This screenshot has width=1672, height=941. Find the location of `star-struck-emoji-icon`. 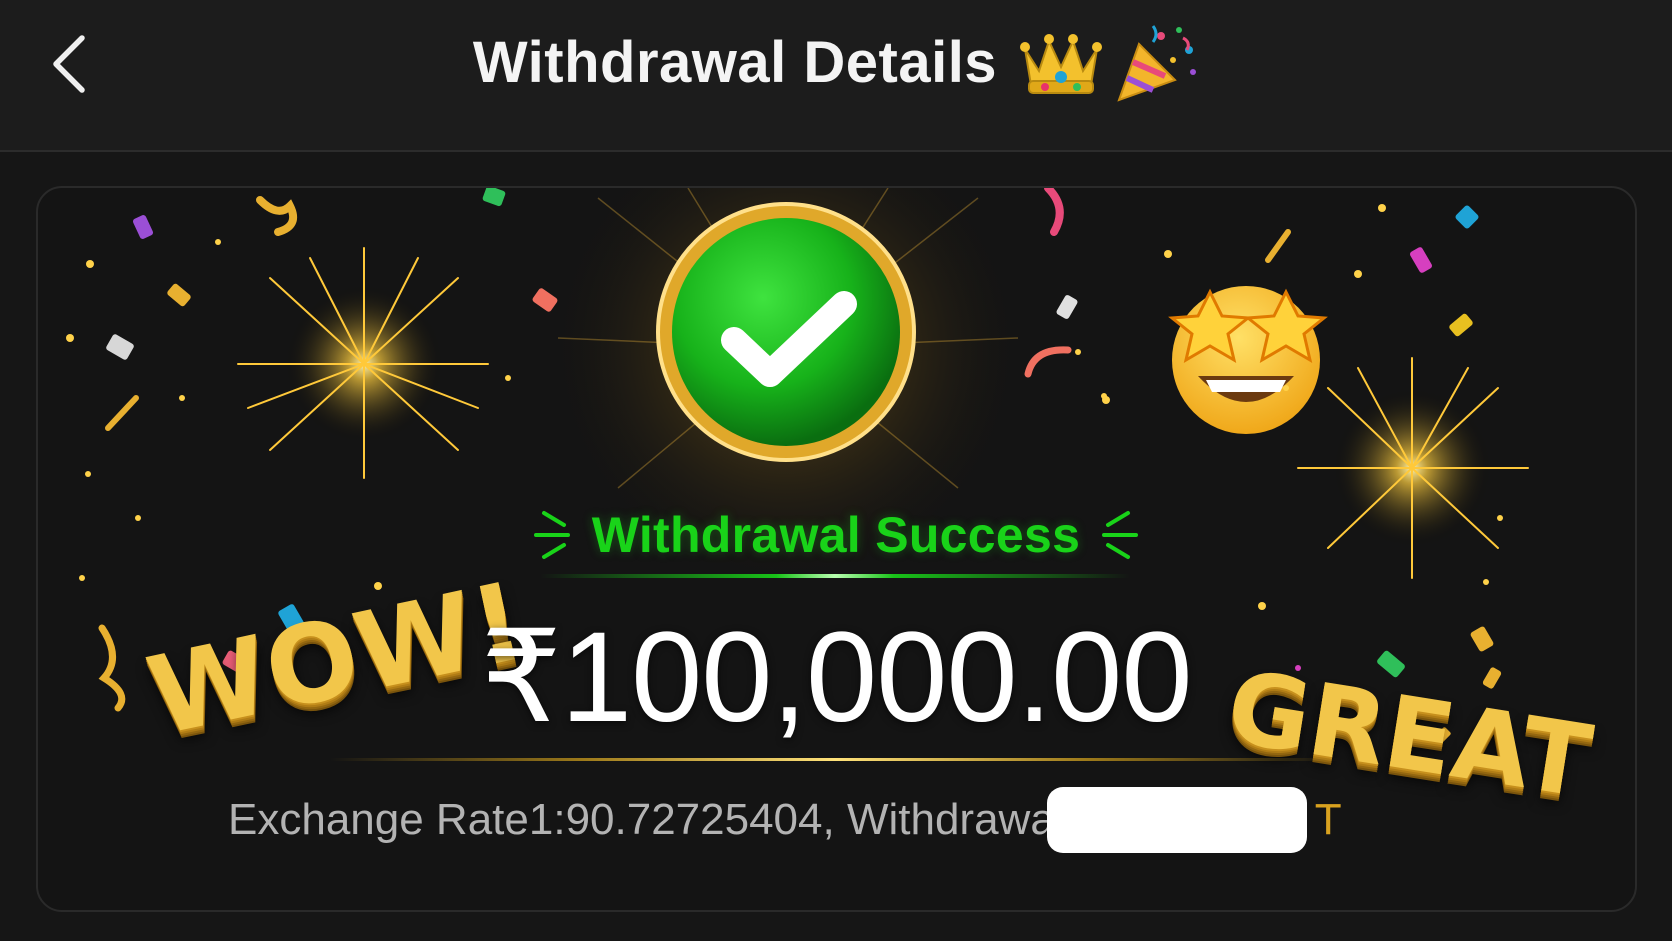

star-struck-emoji-icon is located at coordinates (1248, 360).